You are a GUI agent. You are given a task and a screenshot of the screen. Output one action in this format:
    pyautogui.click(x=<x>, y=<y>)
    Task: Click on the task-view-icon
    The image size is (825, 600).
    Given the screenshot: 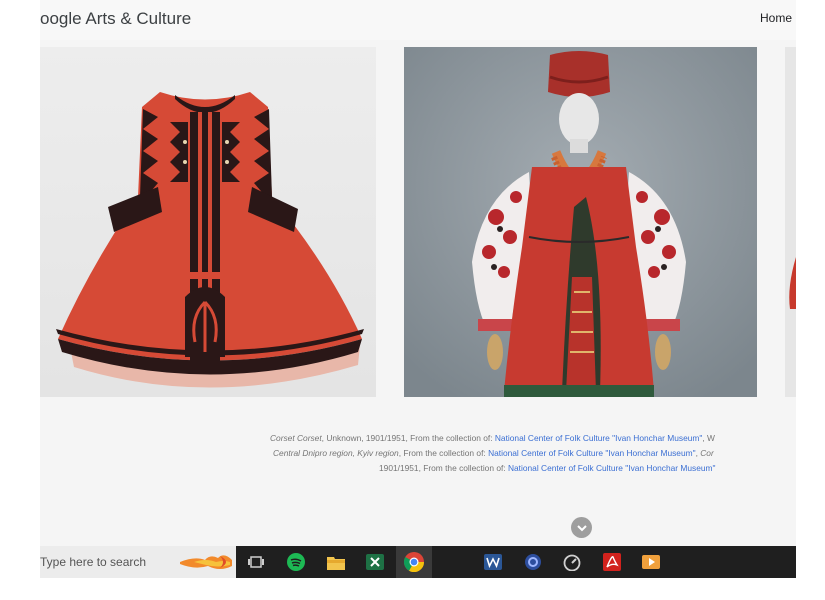 What is the action you would take?
    pyautogui.click(x=256, y=562)
    